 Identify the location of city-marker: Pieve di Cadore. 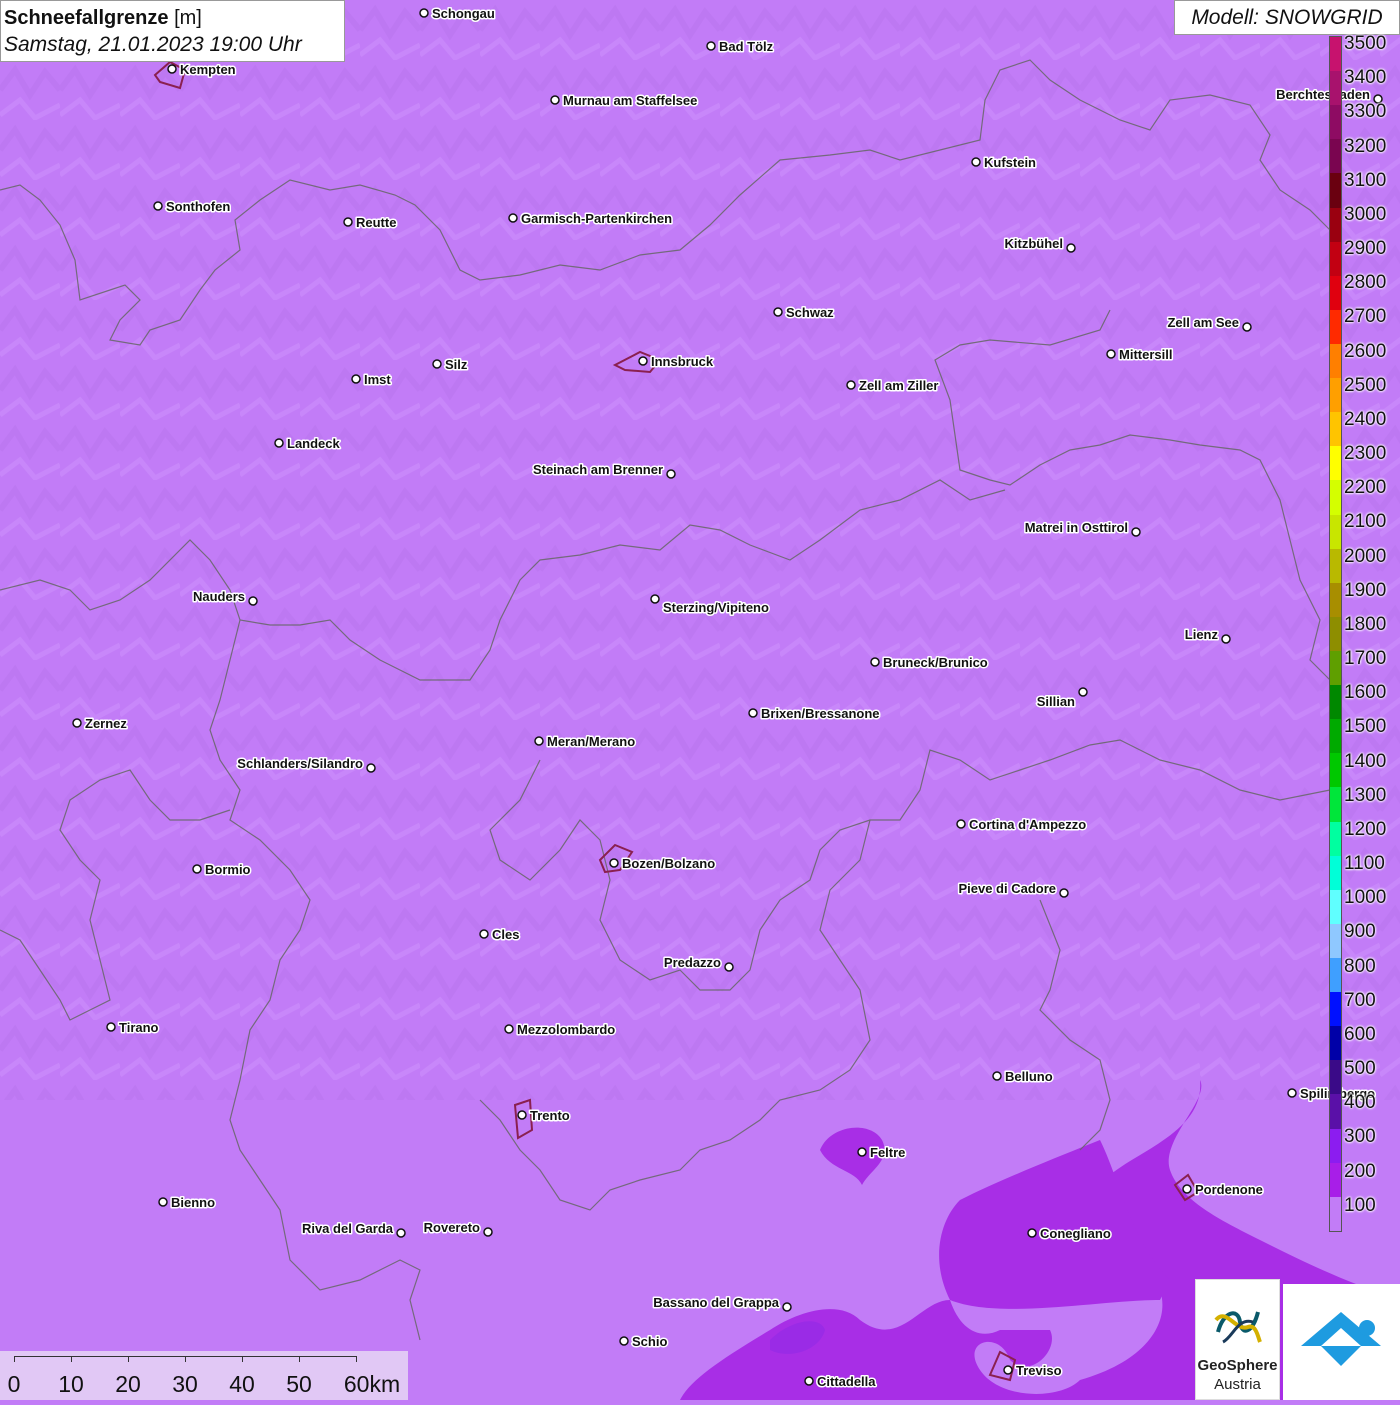
(1013, 889).